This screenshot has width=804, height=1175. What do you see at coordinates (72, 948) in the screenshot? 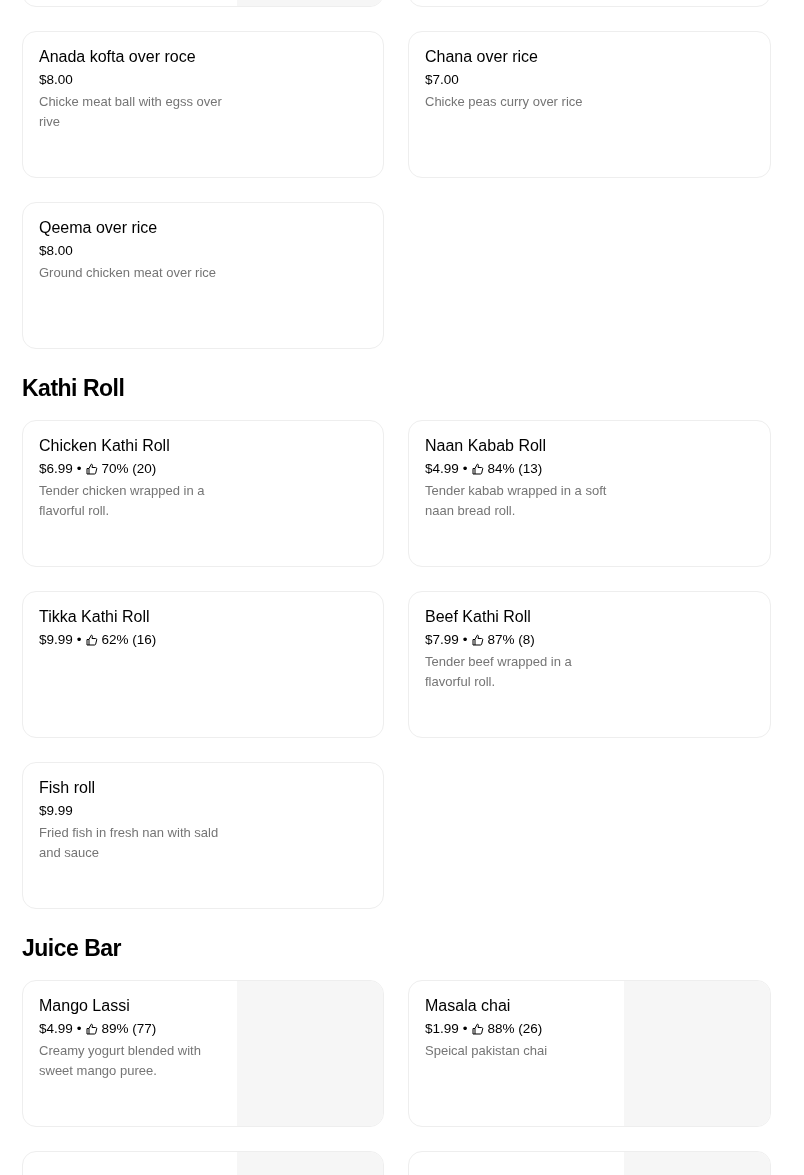
I see `section-heading: Juice Bar` at bounding box center [72, 948].